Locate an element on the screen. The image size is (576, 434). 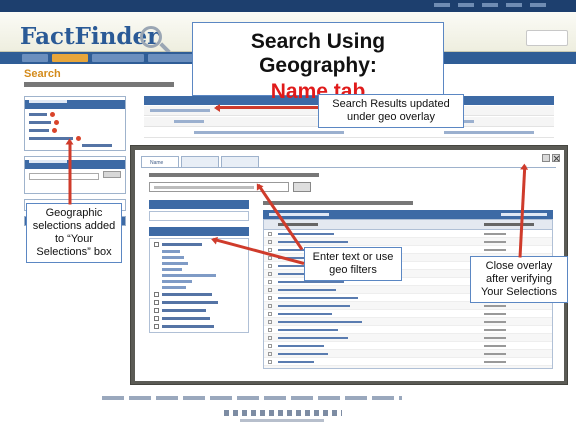
top-links is located at coordinates (490, 5).